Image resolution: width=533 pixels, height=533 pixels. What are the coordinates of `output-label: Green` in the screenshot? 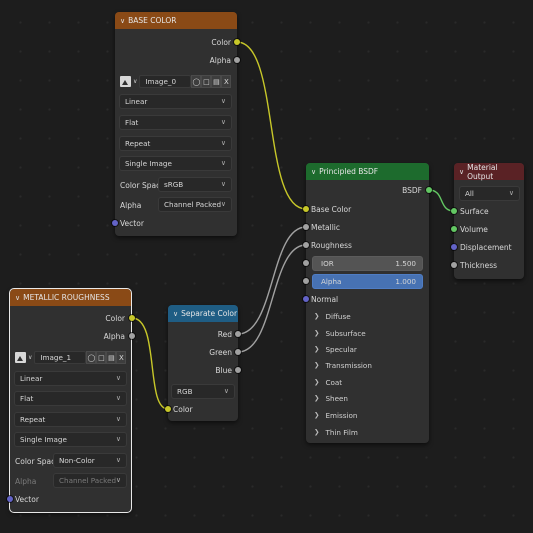 It's located at (220, 352).